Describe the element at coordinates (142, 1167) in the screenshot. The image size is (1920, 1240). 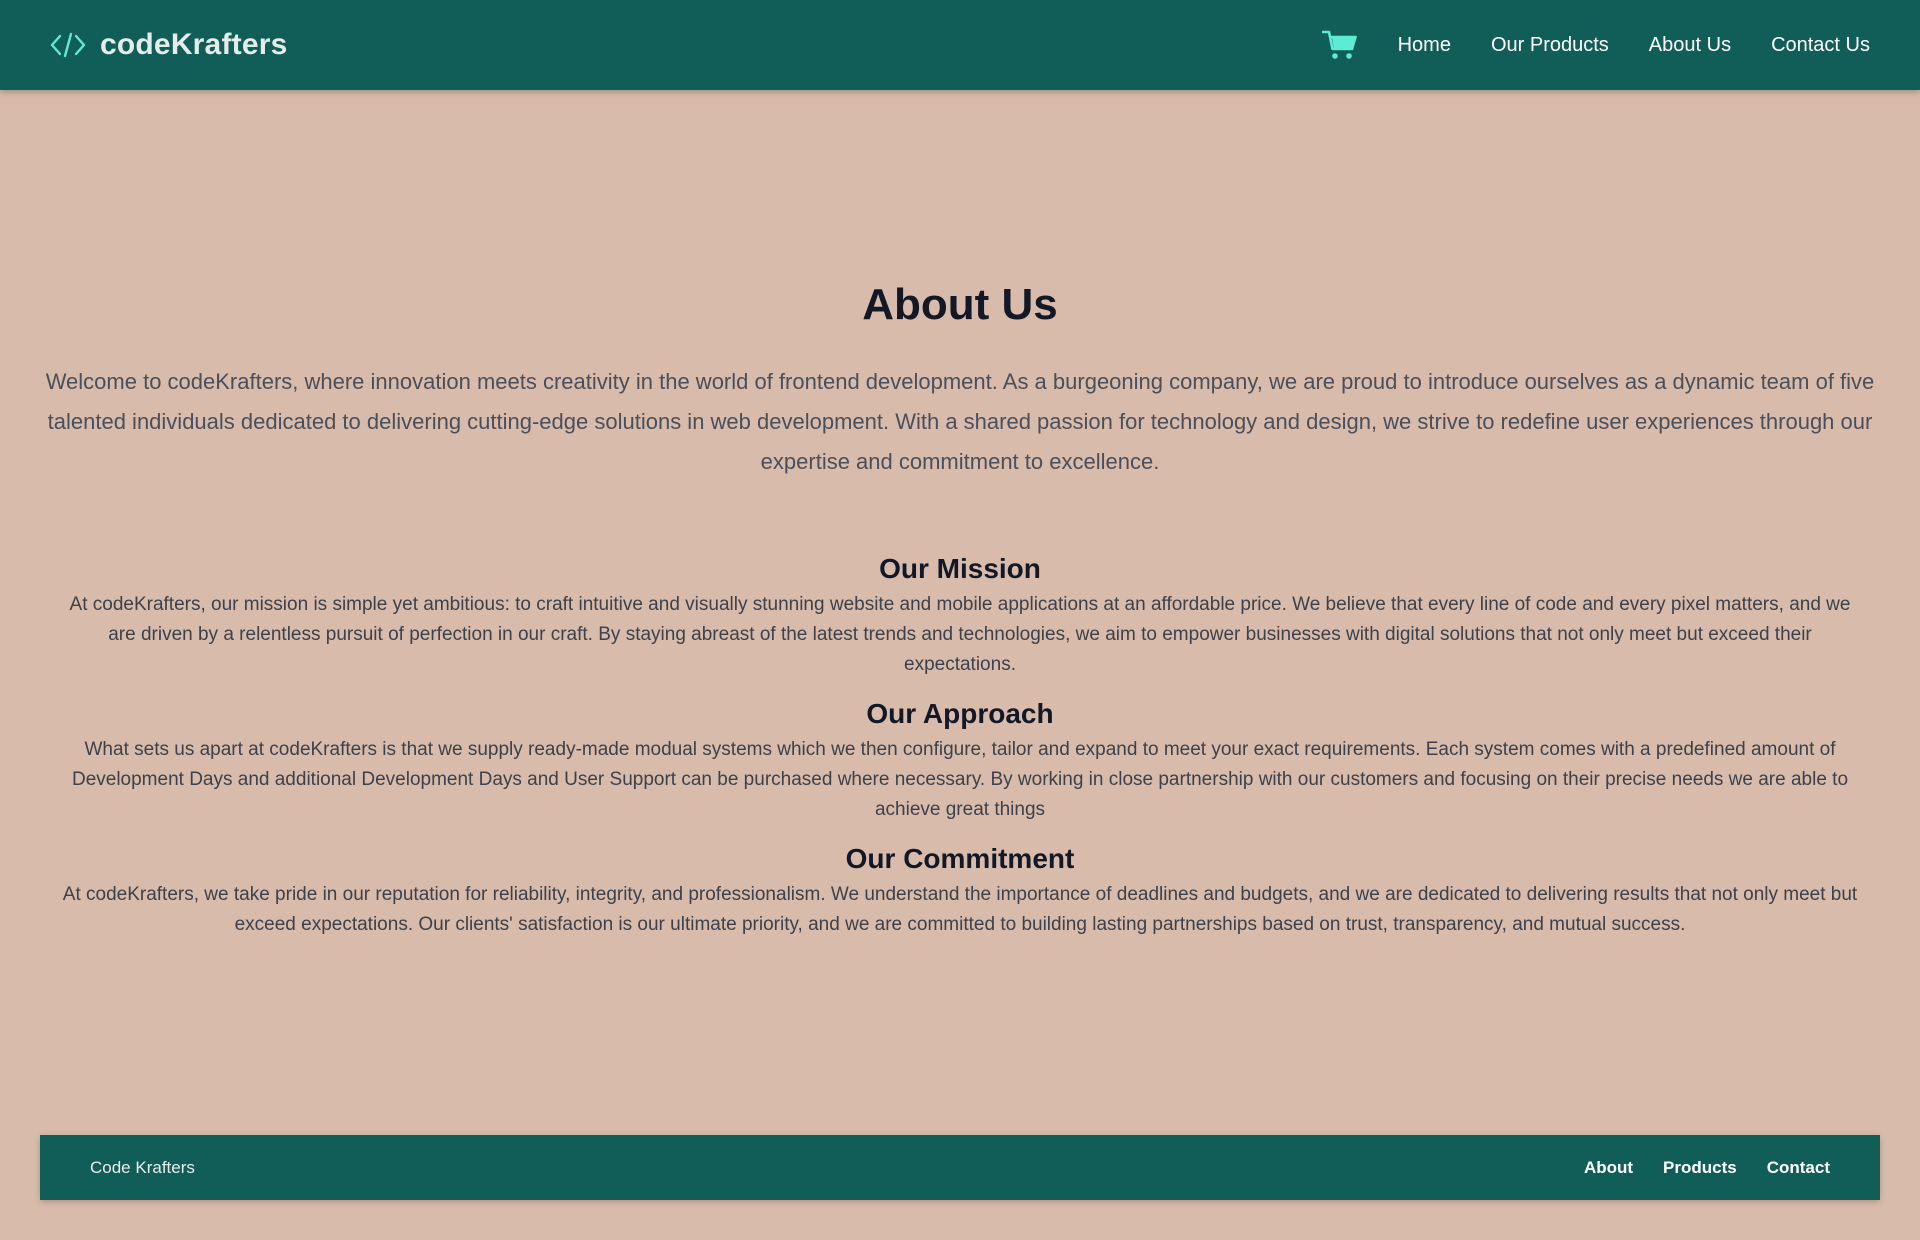
I see `footer-brand: Code Krafters` at that location.